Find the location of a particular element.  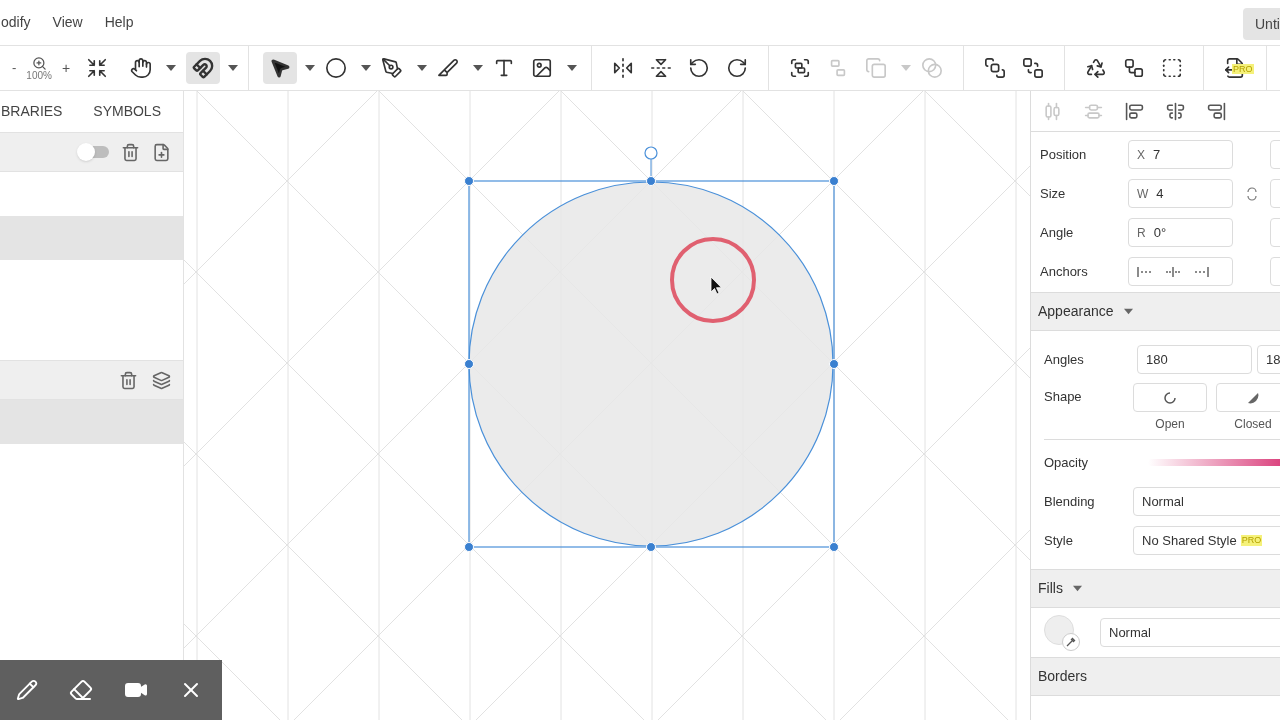

boolean-icon is located at coordinates (876, 68).